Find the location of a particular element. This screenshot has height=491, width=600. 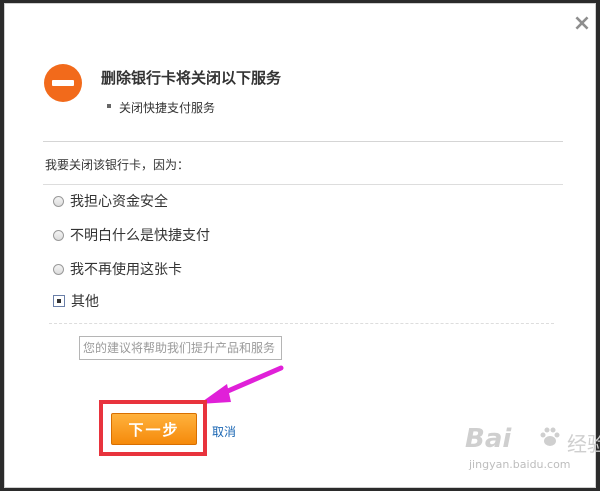

option-label: 其他 is located at coordinates (85, 302).